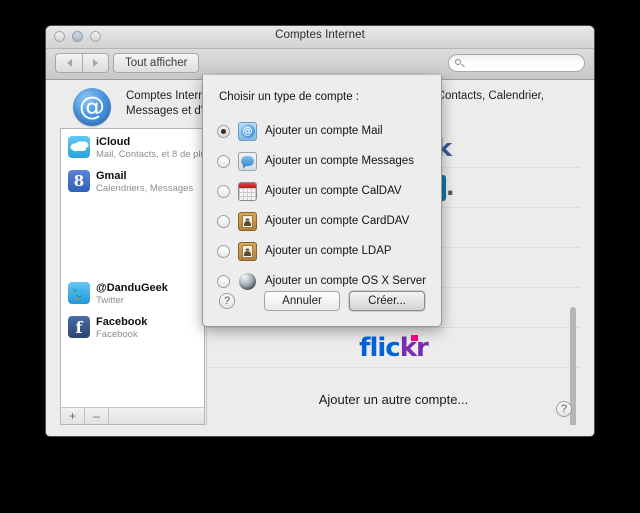  I want to click on option-label: Ajouter un compte CalDAV, so click(333, 191).